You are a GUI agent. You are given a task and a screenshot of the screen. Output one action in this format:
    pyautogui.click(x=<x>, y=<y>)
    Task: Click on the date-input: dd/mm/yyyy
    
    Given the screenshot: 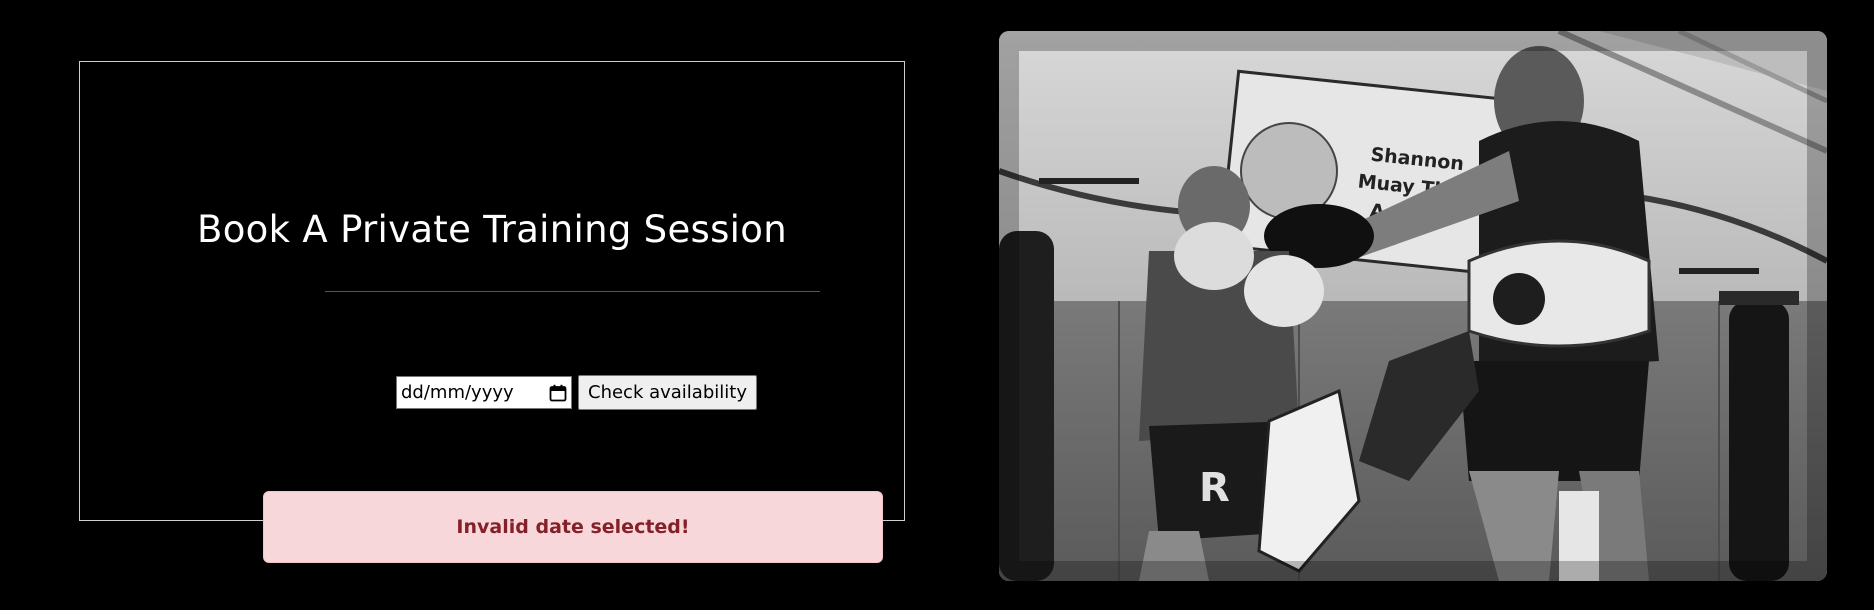 What is the action you would take?
    pyautogui.click(x=484, y=392)
    